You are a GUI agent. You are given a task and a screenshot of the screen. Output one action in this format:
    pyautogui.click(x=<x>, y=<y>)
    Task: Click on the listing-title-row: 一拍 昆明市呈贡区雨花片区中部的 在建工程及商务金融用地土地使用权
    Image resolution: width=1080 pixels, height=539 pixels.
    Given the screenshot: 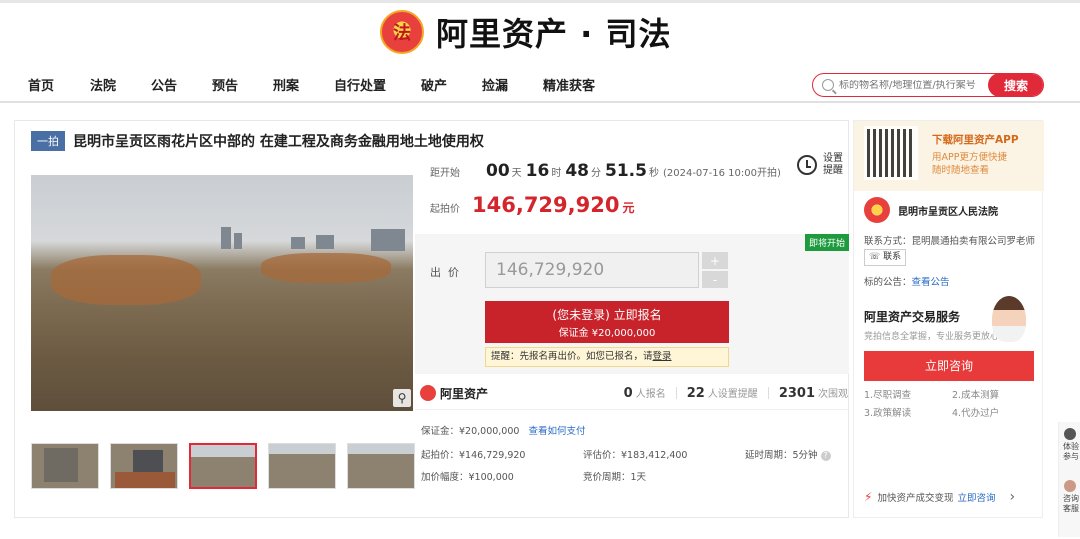 What is the action you would take?
    pyautogui.click(x=257, y=141)
    